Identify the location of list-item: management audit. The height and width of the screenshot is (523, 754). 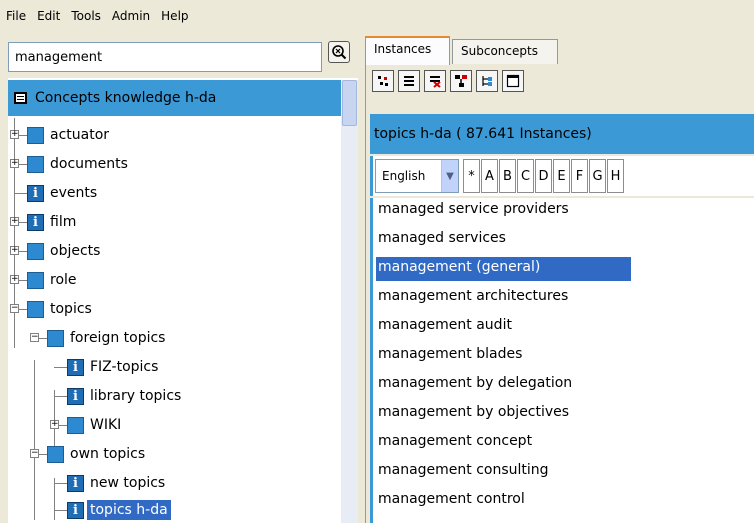
(445, 327).